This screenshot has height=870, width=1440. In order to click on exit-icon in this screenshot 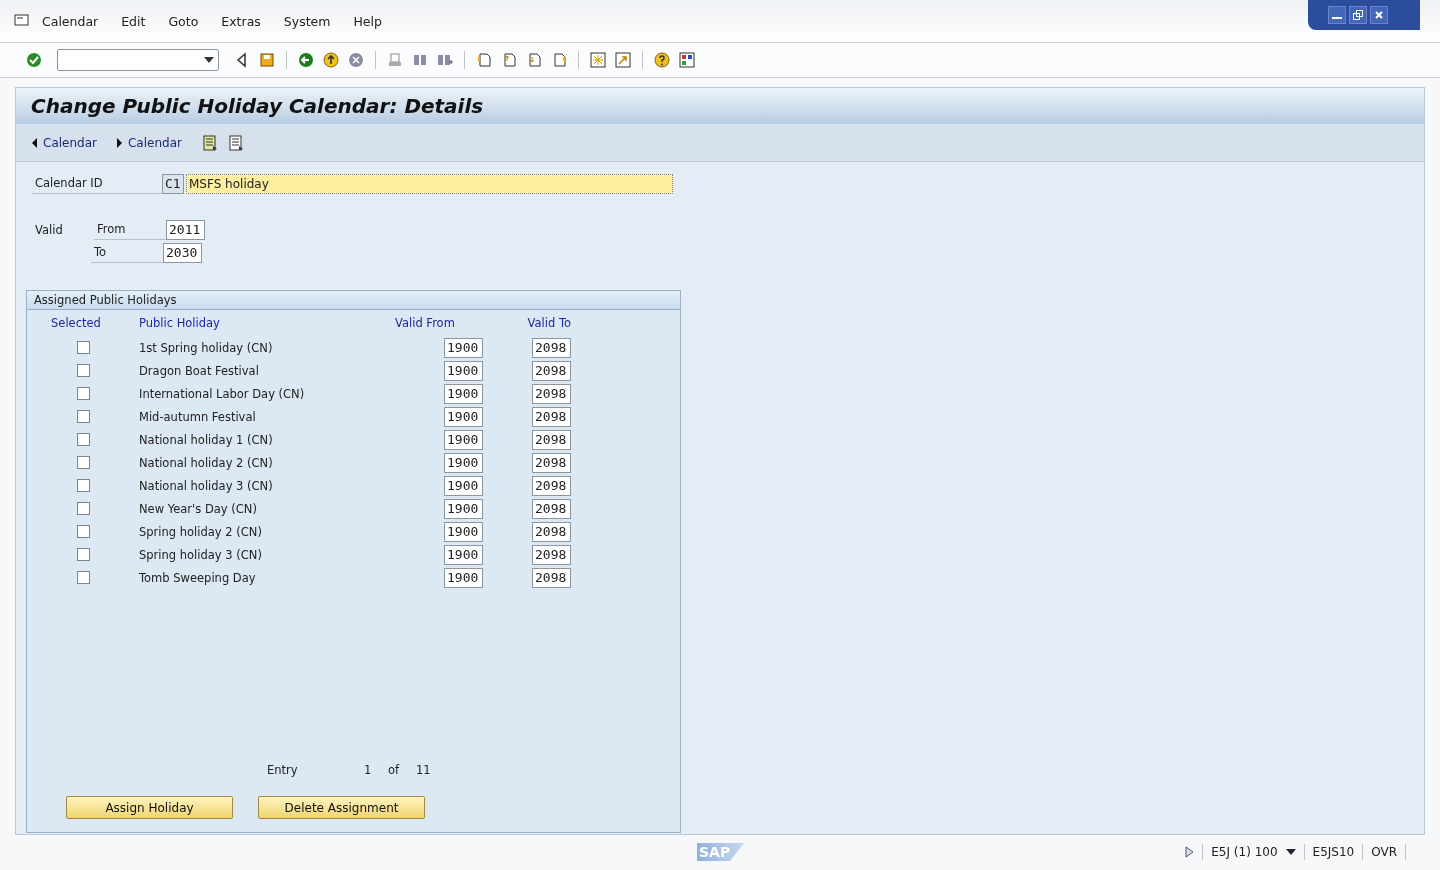, I will do `click(331, 60)`.